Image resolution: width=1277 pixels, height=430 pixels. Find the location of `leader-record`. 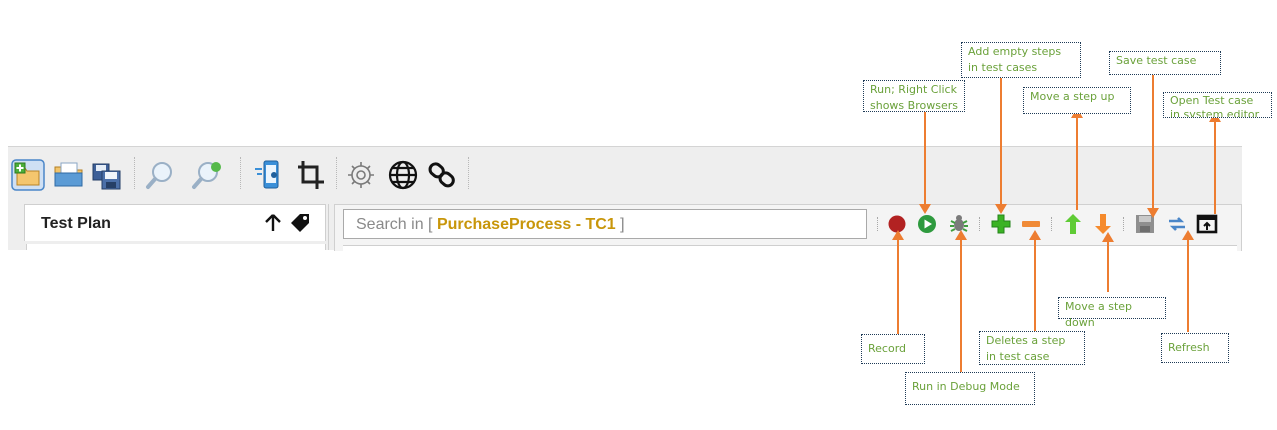

leader-record is located at coordinates (898, 285).